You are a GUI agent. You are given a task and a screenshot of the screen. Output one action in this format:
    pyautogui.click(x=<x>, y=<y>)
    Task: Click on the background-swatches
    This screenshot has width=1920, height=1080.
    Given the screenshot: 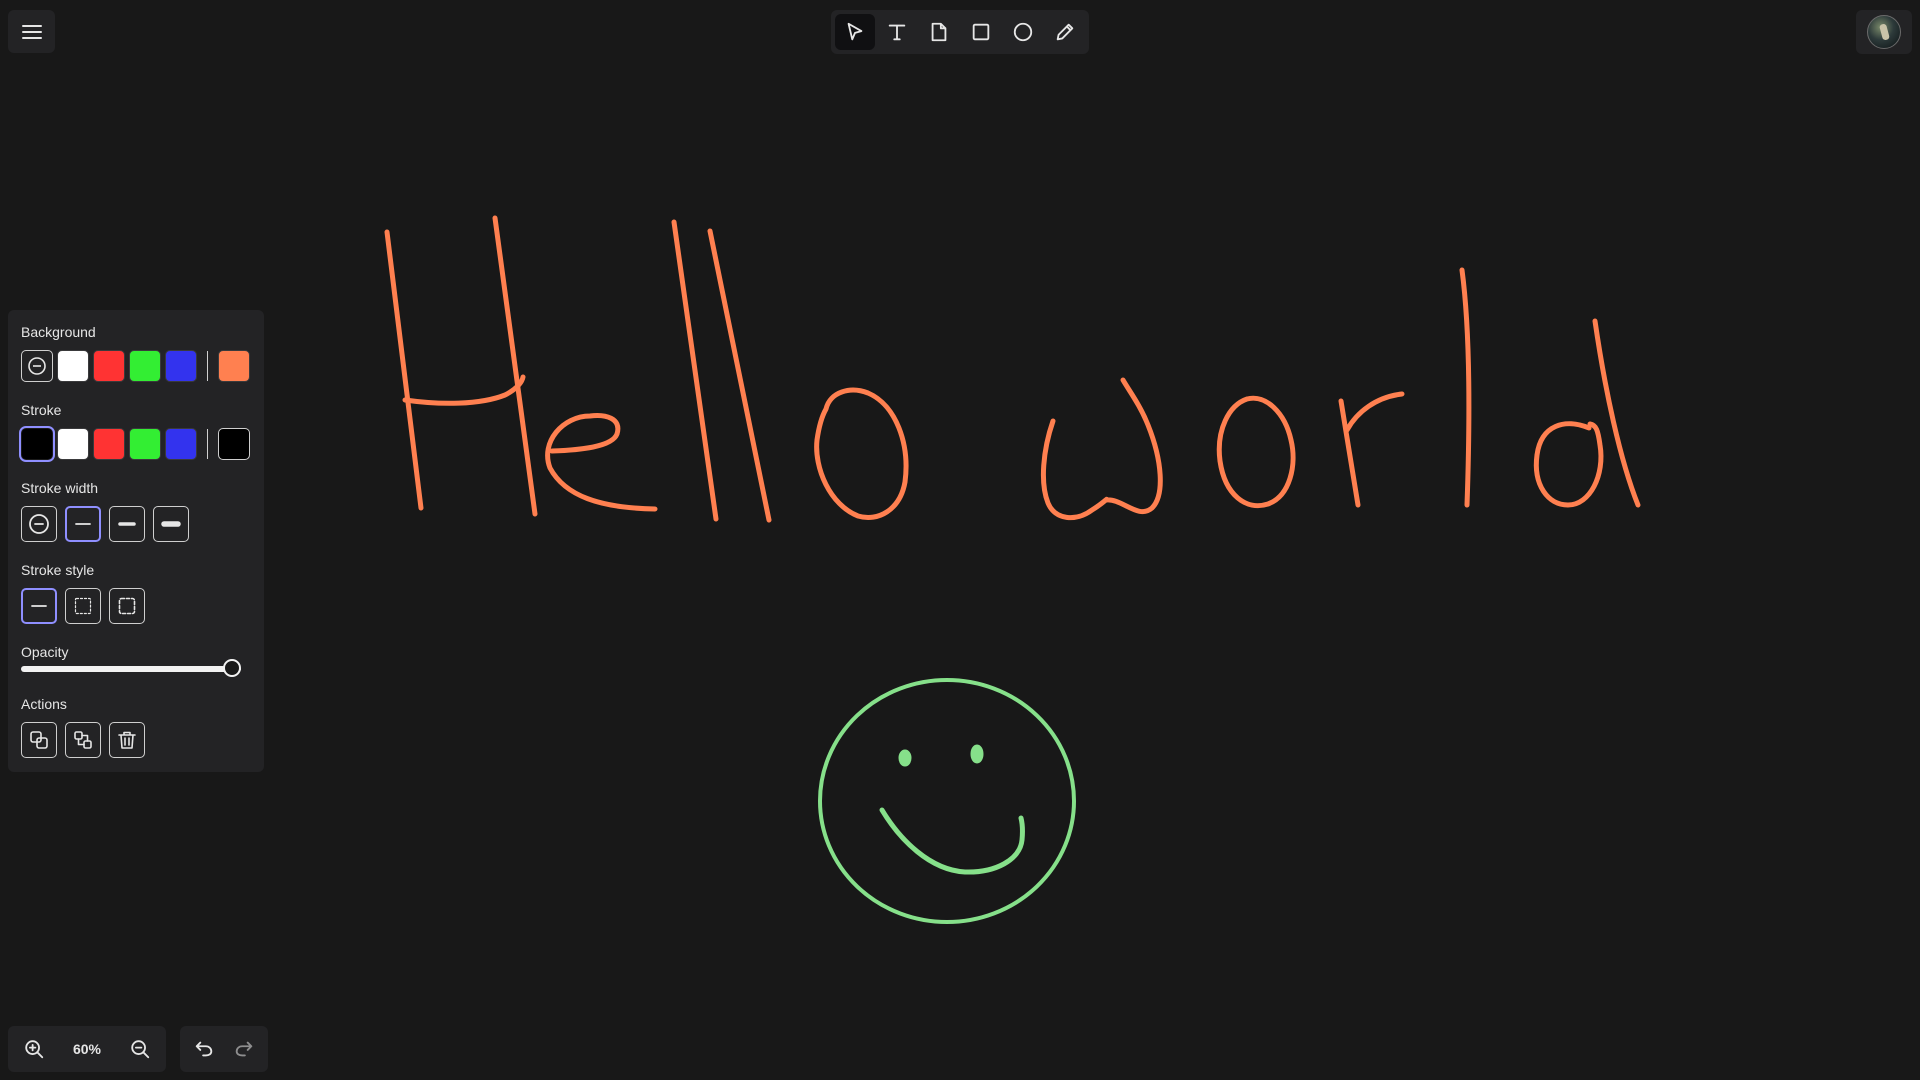 What is the action you would take?
    pyautogui.click(x=136, y=366)
    